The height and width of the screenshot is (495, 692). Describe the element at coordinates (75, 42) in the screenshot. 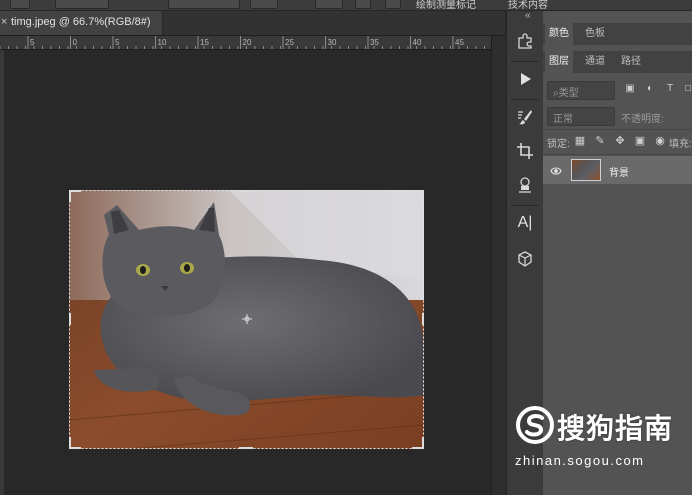

I see `ruler-tick-label: 0` at that location.